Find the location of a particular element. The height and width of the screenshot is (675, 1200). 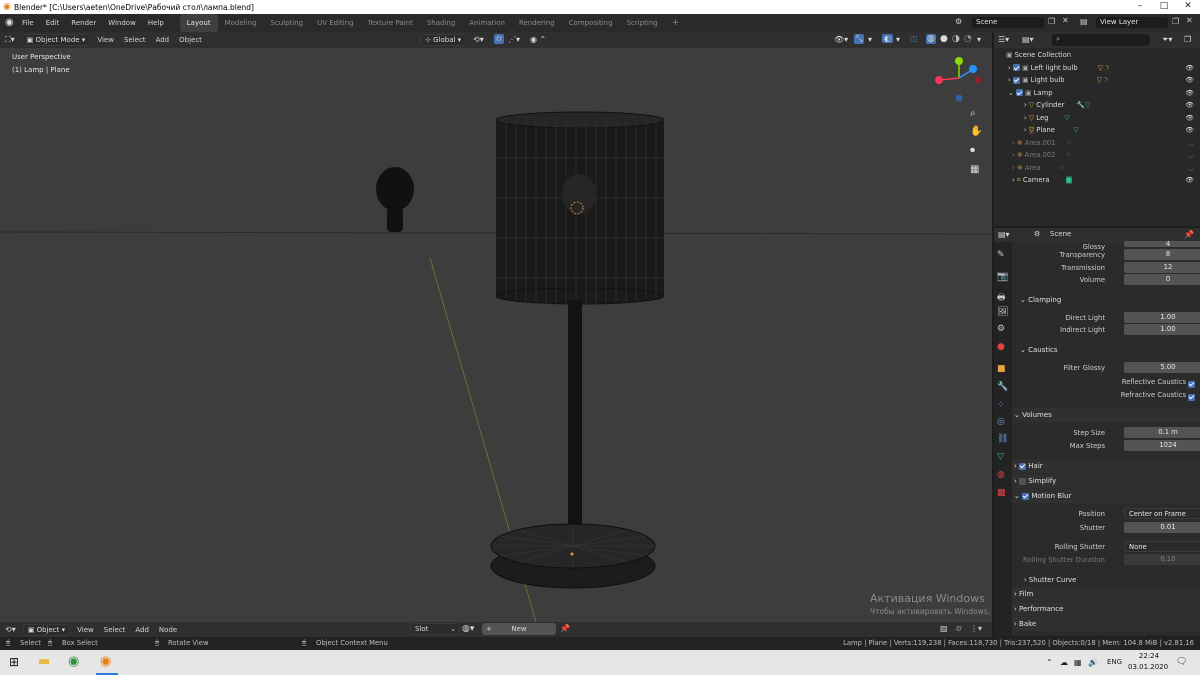

snap-target-icon: ⋰▾ is located at coordinates (514, 39).